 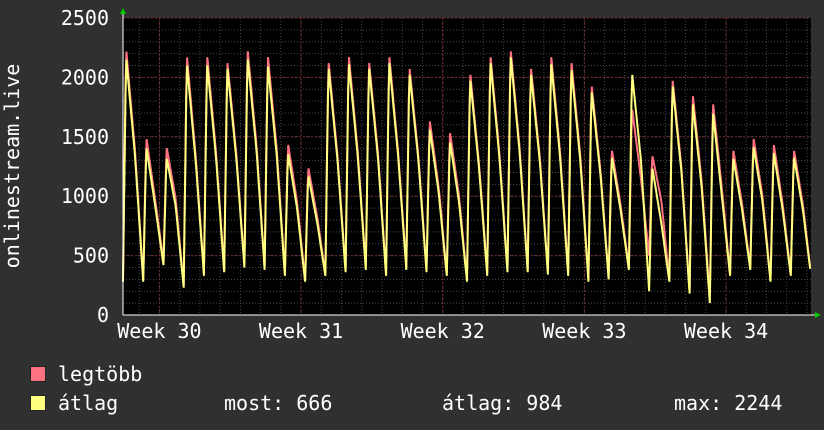 What do you see at coordinates (85, 196) in the screenshot?
I see `y-tick-label: 1000` at bounding box center [85, 196].